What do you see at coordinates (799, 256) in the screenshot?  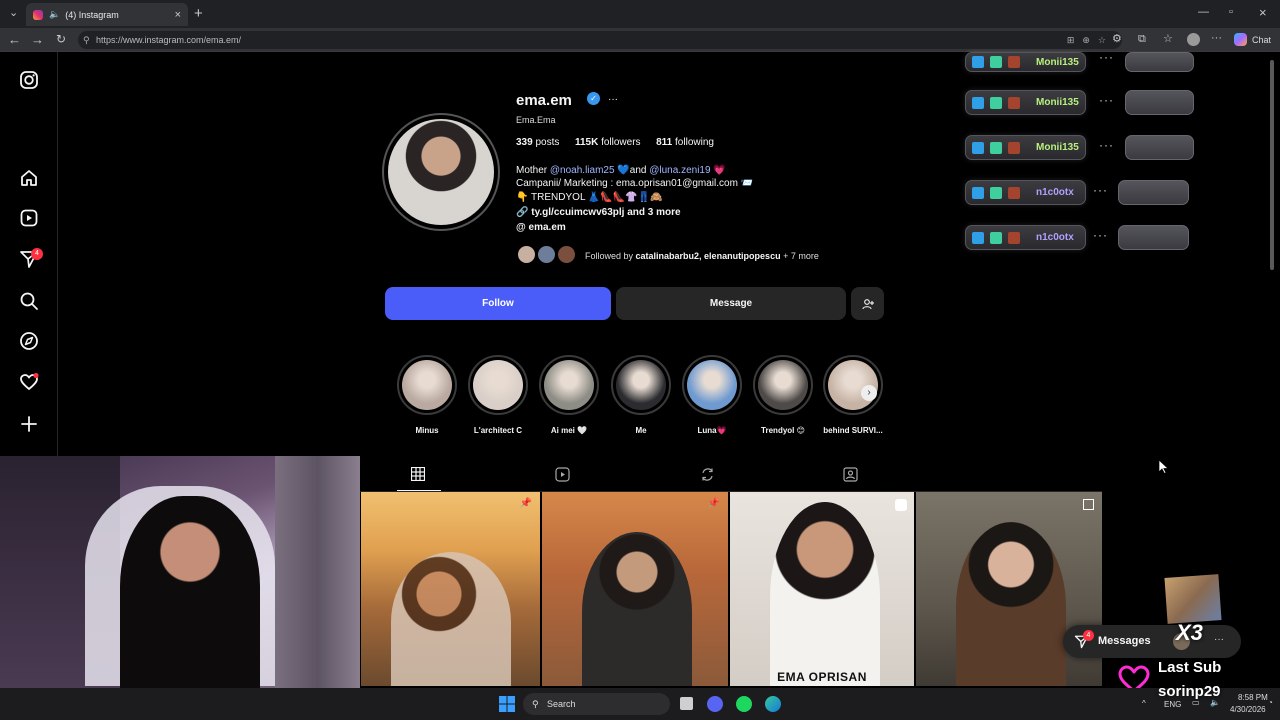 I see `followed-by-more: + 7 more` at bounding box center [799, 256].